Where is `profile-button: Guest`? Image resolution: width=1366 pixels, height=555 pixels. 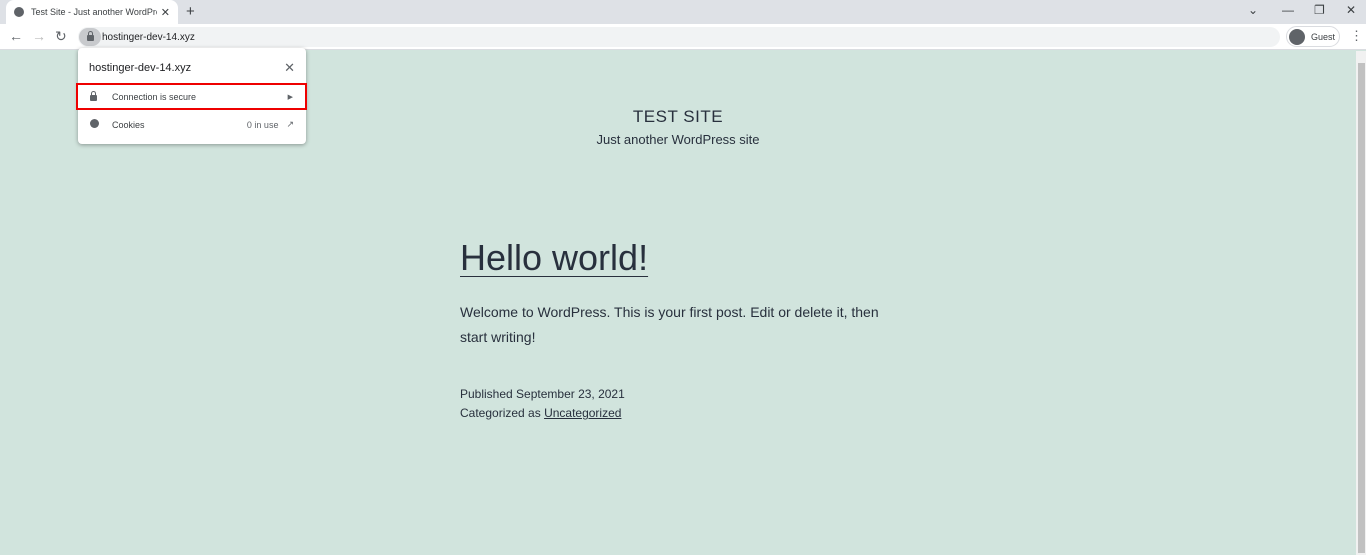
profile-button: Guest is located at coordinates (1313, 36).